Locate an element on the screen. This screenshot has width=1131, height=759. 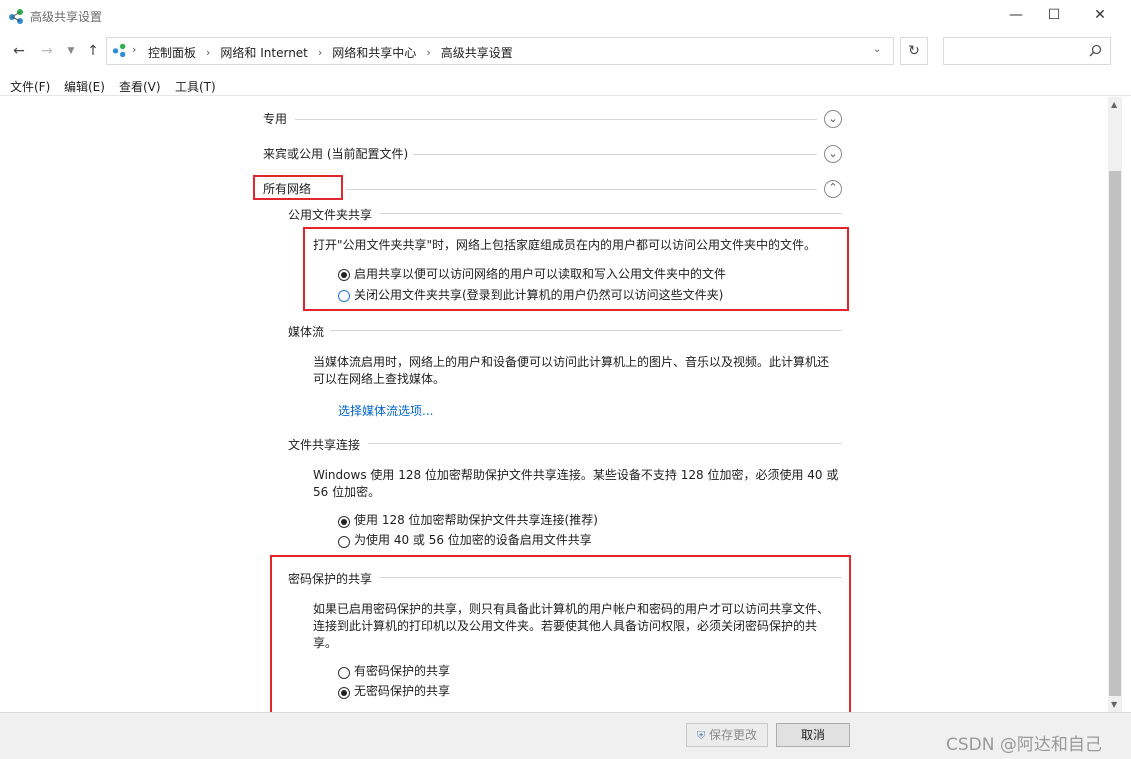
search-input is located at coordinates (1027, 51).